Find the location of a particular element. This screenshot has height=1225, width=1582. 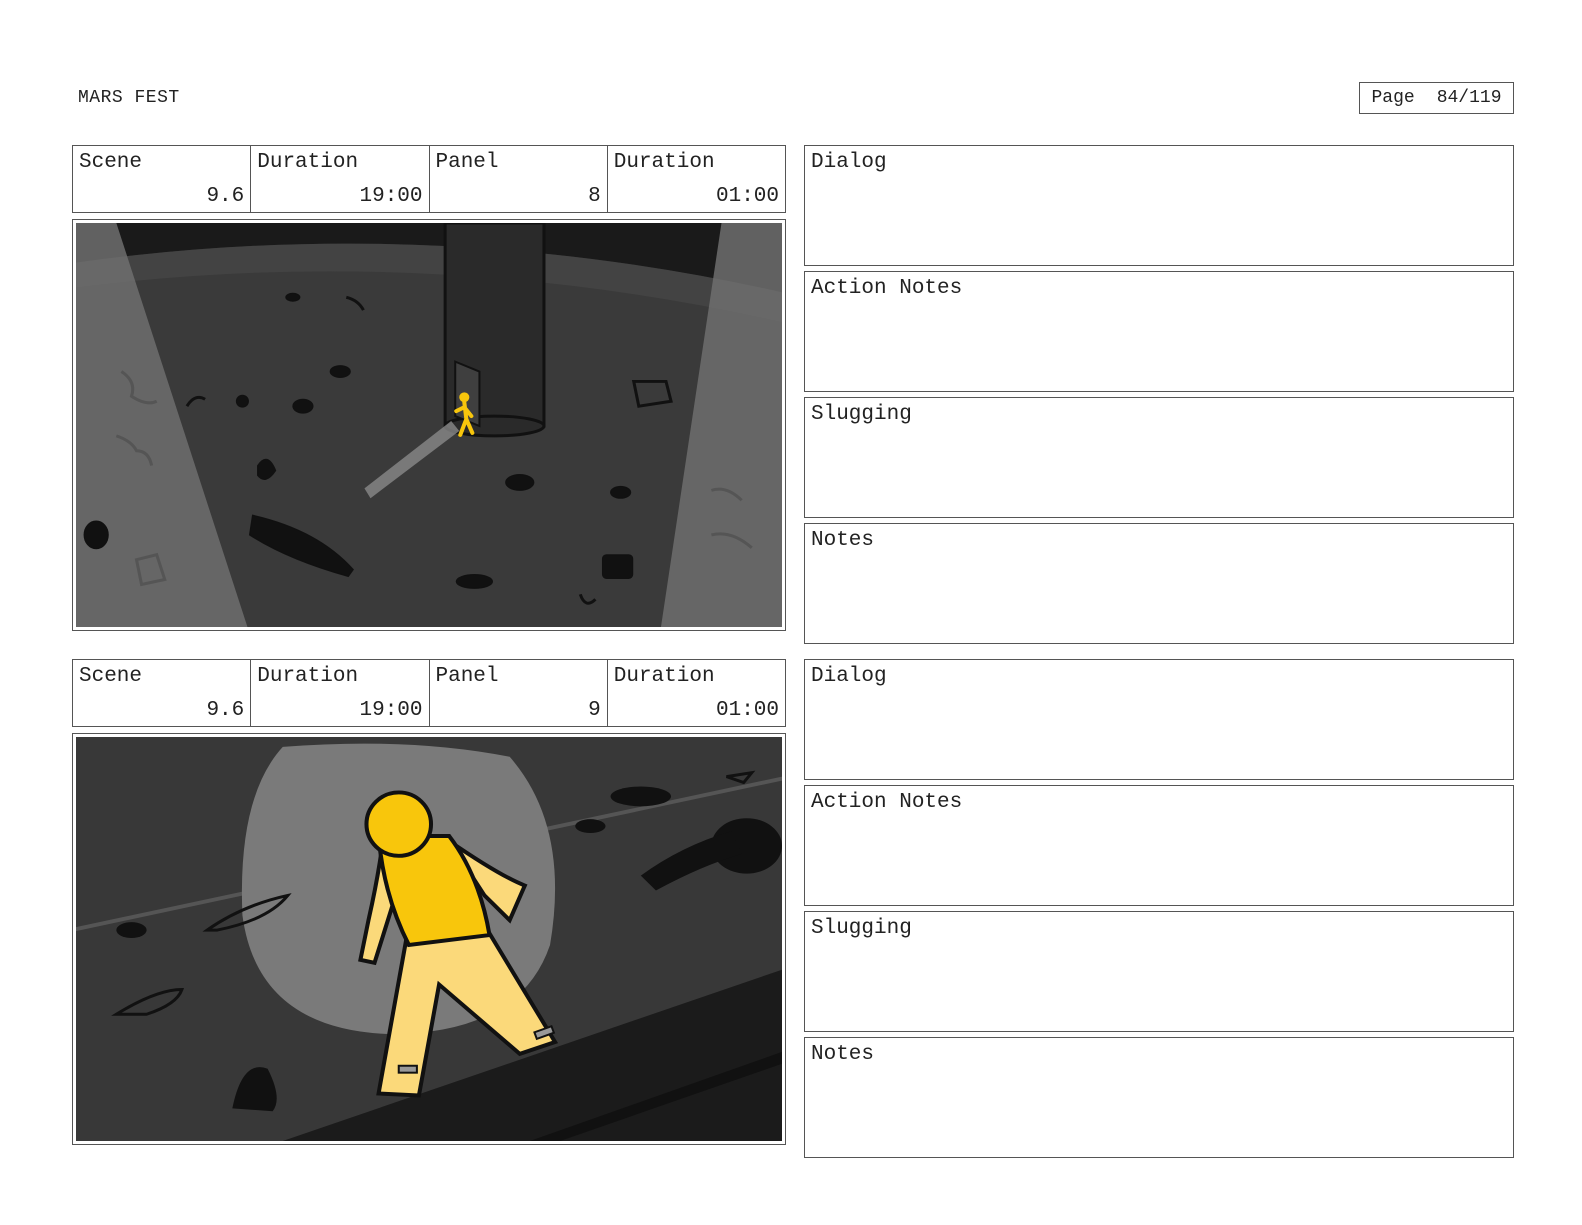

panel-cell: Panel 9 is located at coordinates (519, 693).